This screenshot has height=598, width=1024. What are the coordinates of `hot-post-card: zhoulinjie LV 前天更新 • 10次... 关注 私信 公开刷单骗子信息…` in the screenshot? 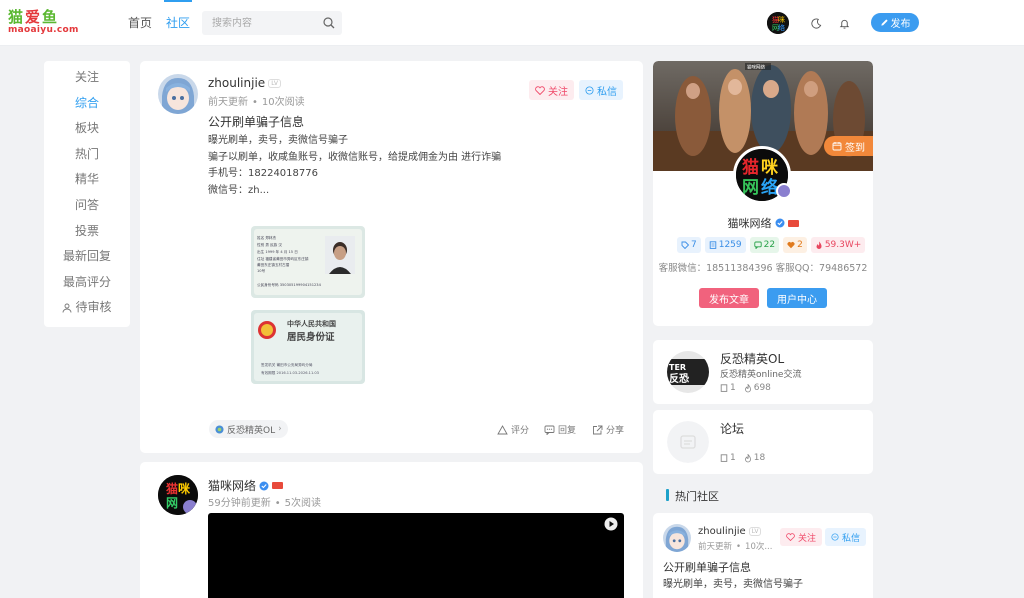 It's located at (763, 555).